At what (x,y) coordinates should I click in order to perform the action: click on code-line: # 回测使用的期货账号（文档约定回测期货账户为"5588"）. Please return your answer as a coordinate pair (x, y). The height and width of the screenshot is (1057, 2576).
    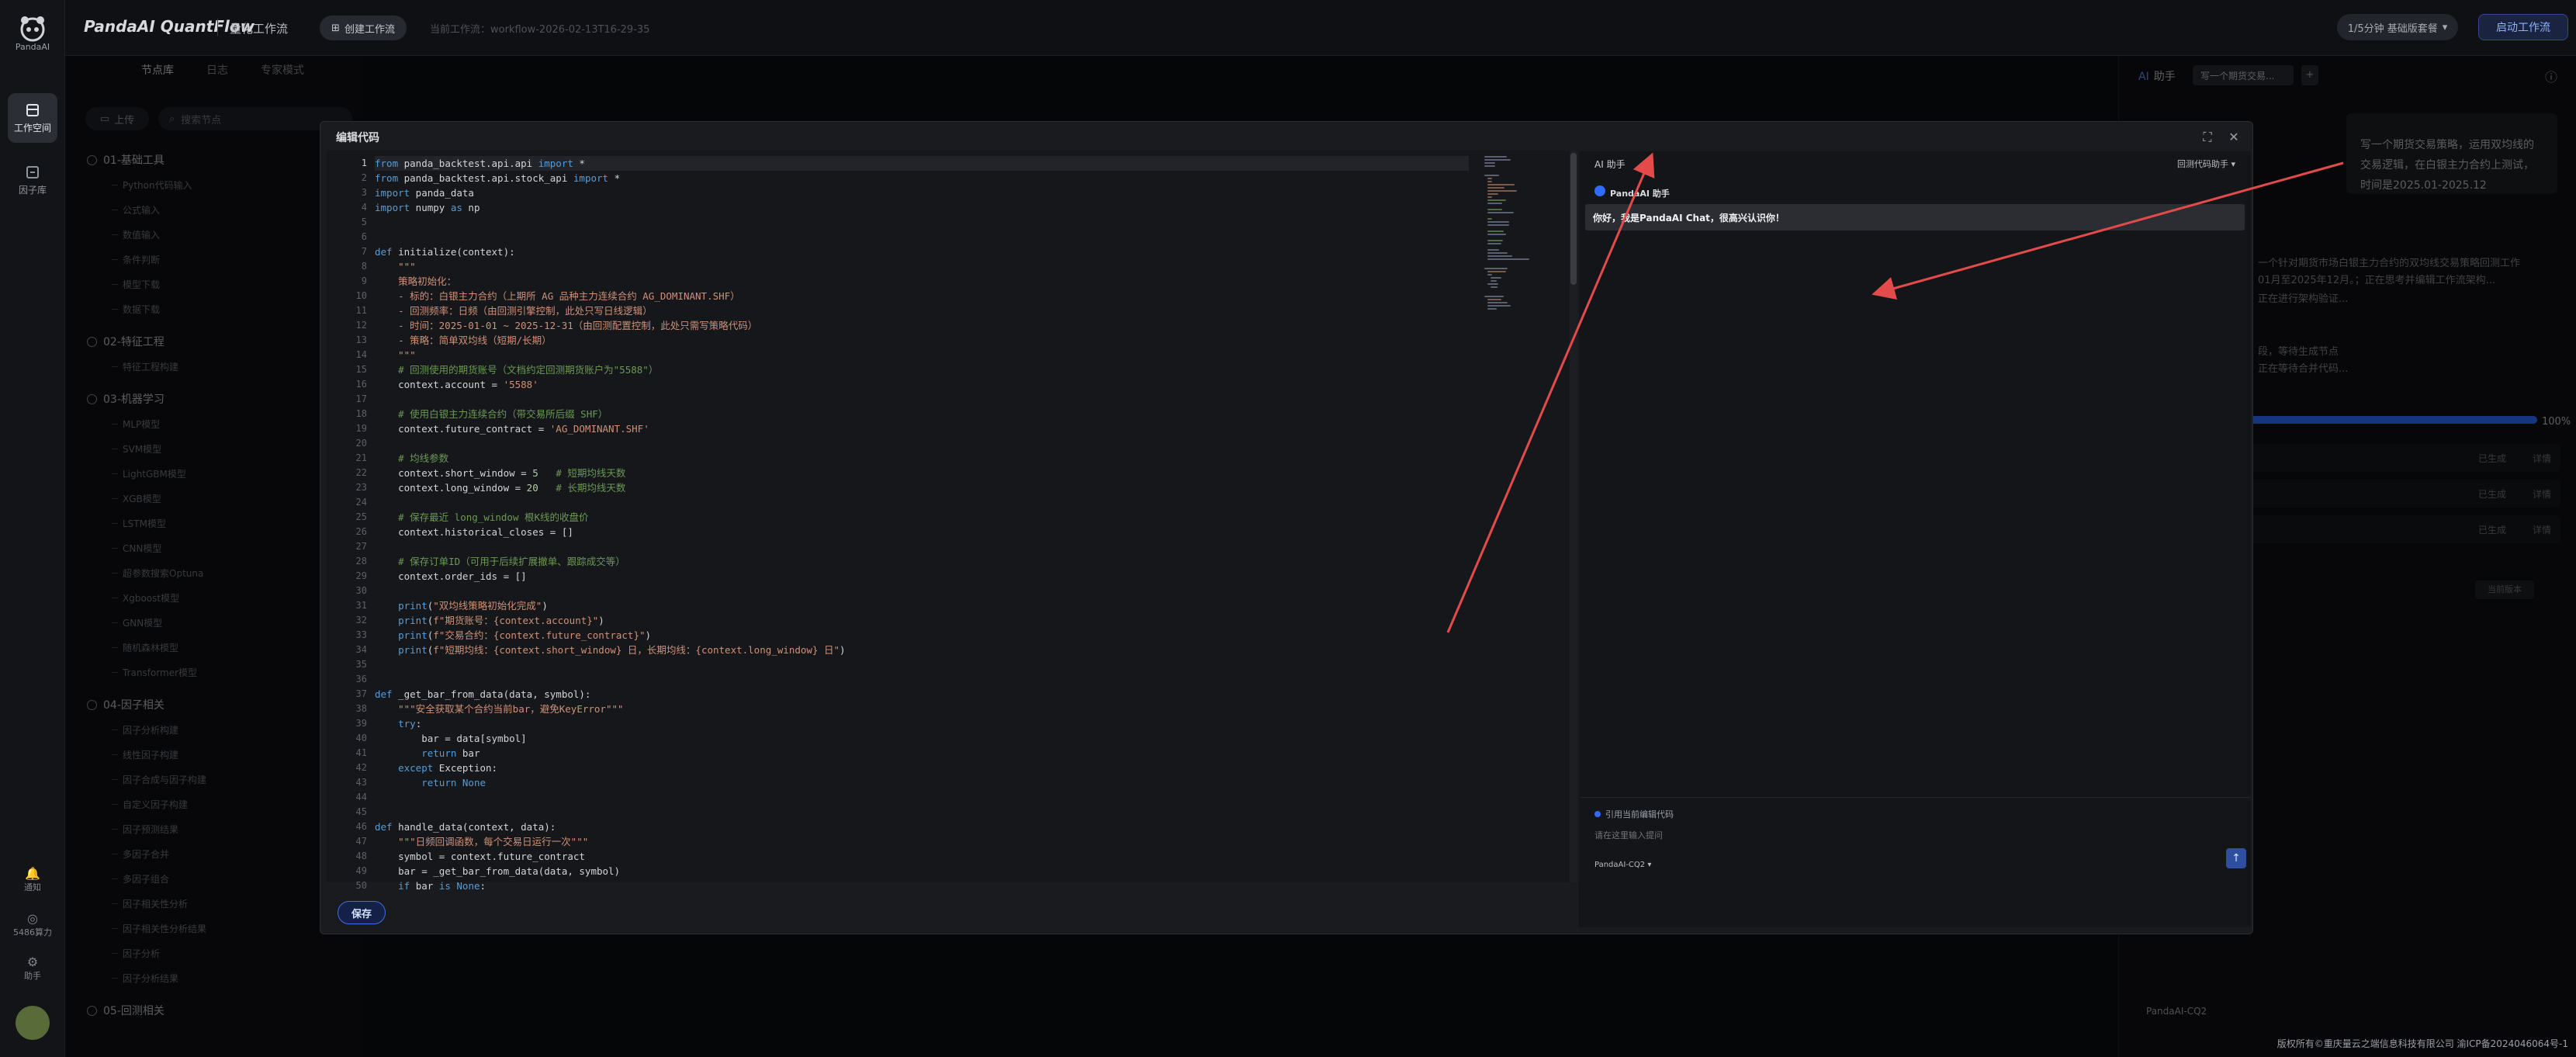
    Looking at the image, I should click on (516, 370).